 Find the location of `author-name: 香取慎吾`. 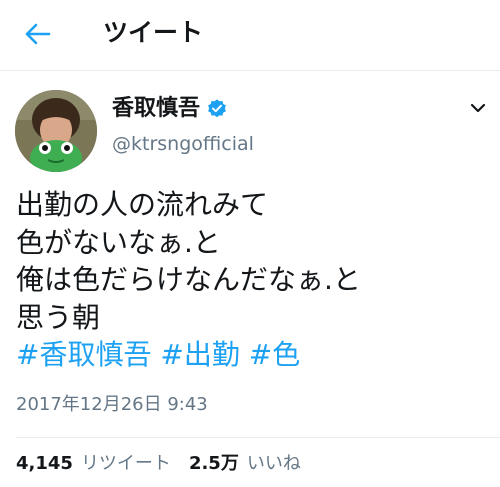

author-name: 香取慎吾 is located at coordinates (170, 109).